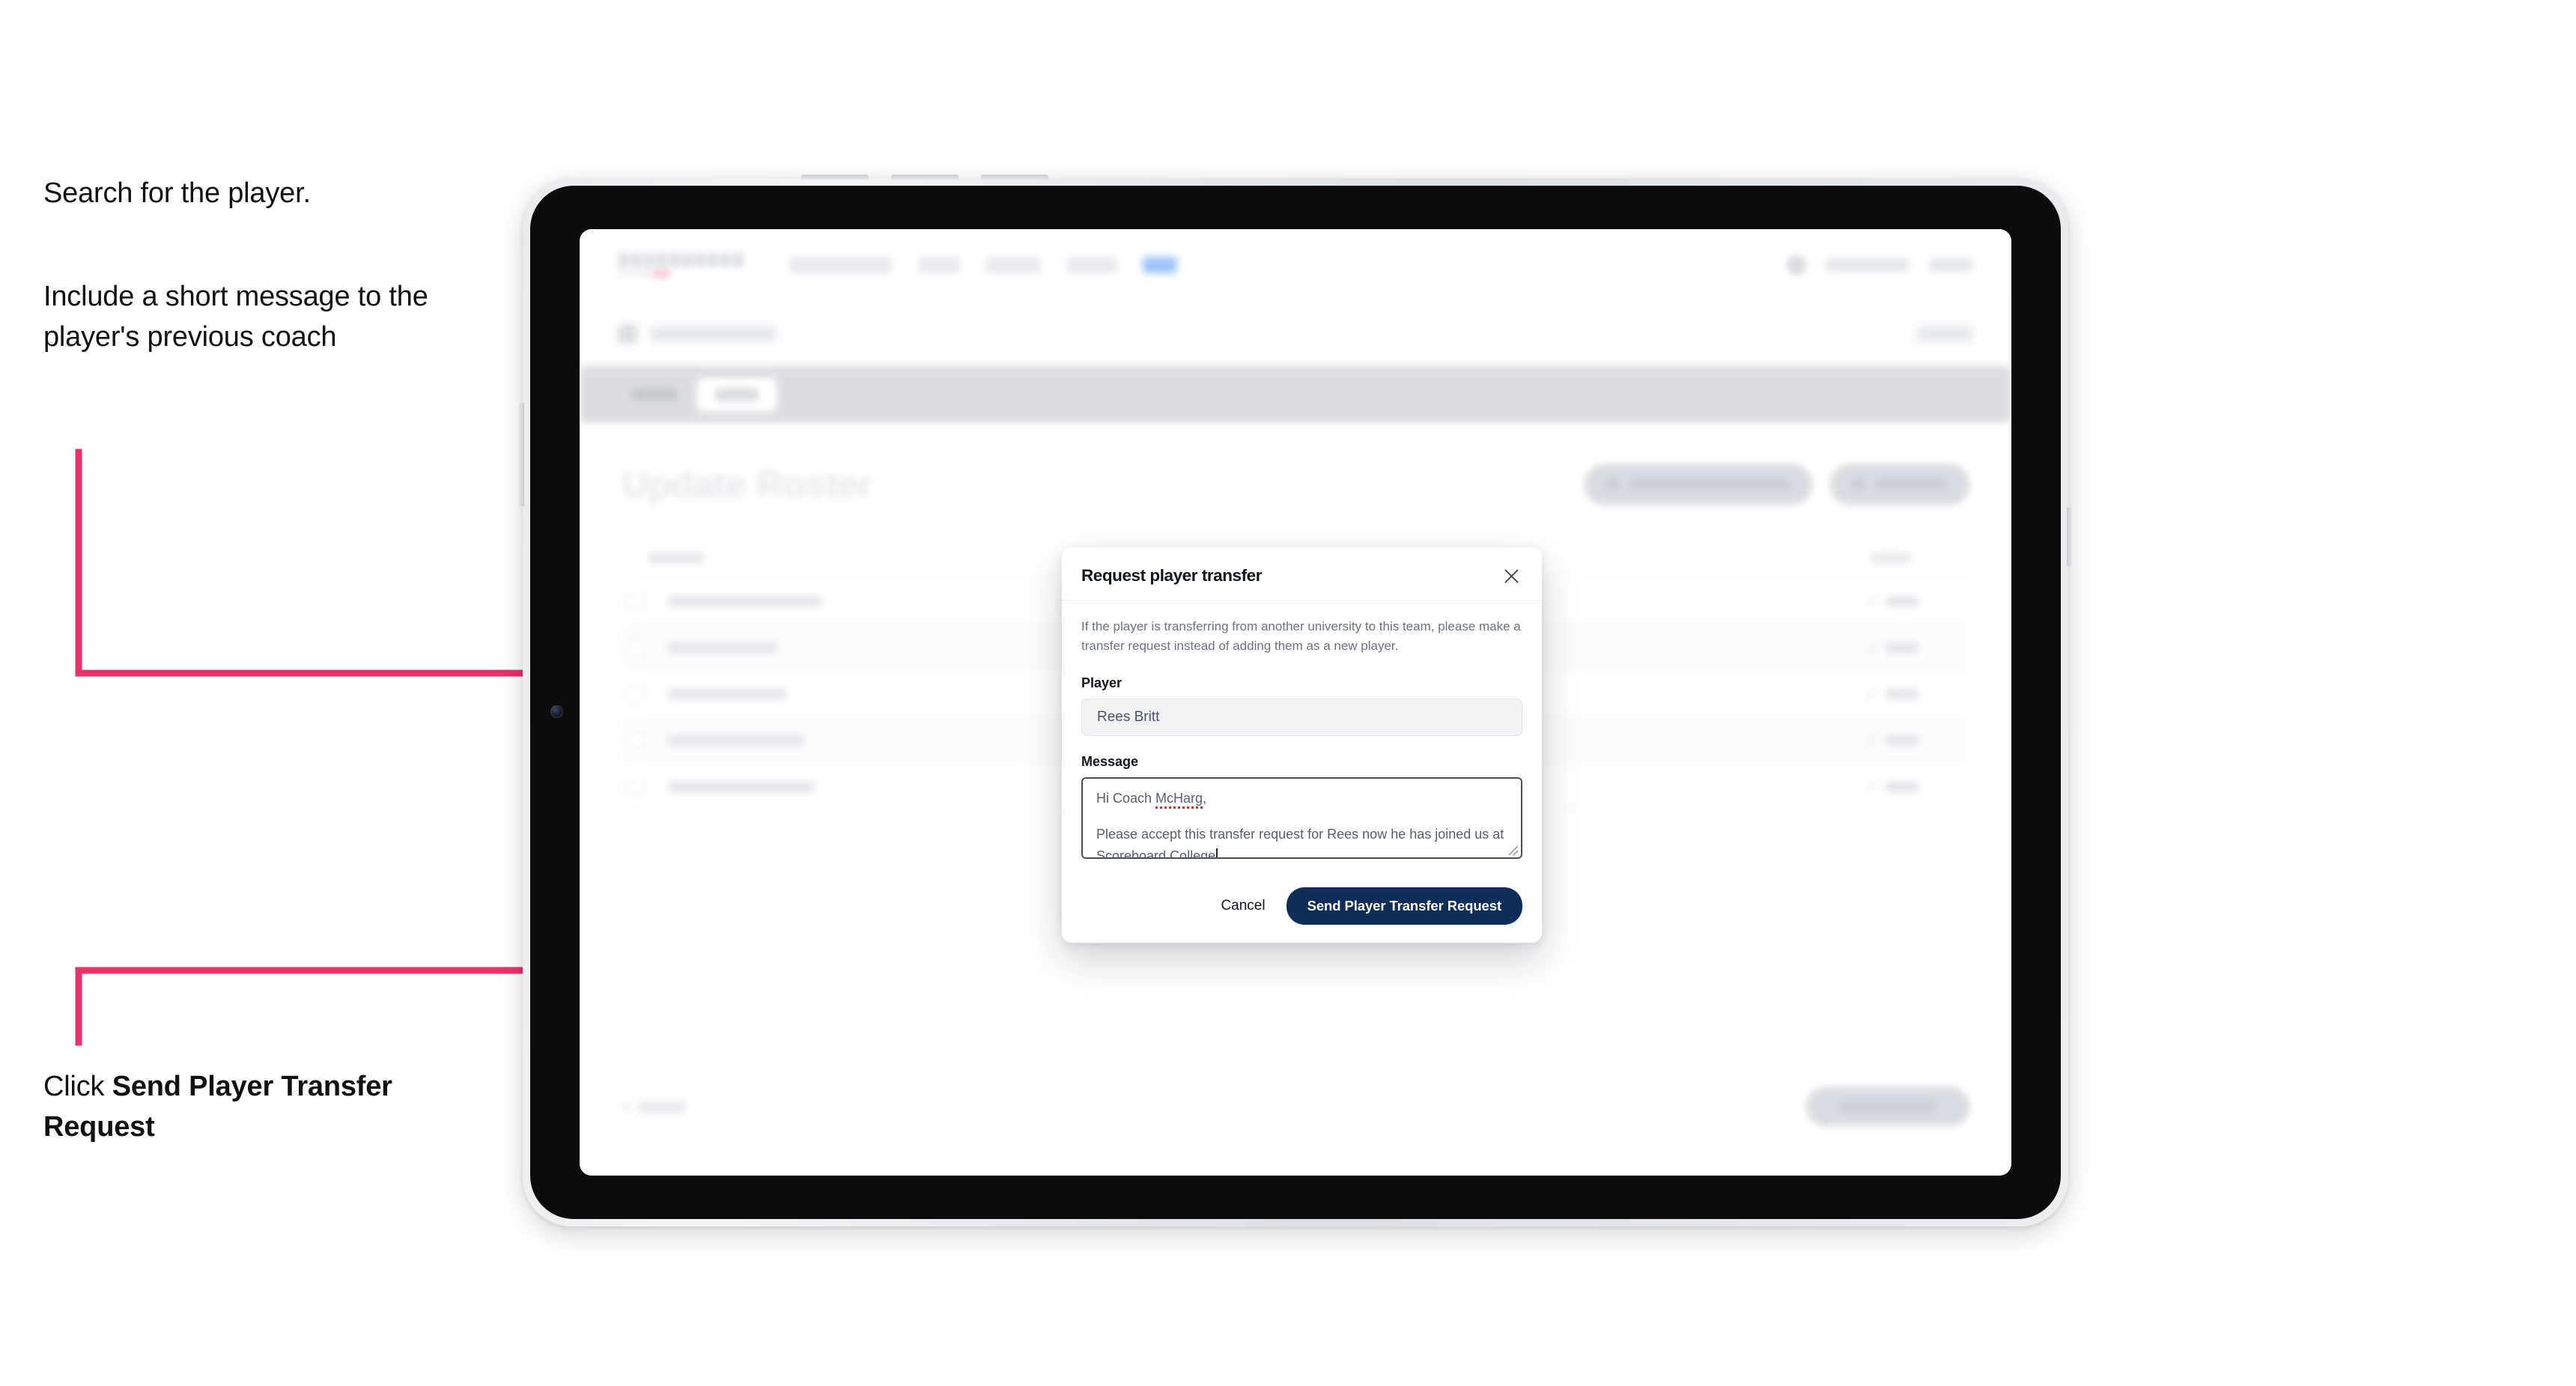 This screenshot has height=1386, width=2576. Describe the element at coordinates (556, 711) in the screenshot. I see `front-camera-icon` at that location.